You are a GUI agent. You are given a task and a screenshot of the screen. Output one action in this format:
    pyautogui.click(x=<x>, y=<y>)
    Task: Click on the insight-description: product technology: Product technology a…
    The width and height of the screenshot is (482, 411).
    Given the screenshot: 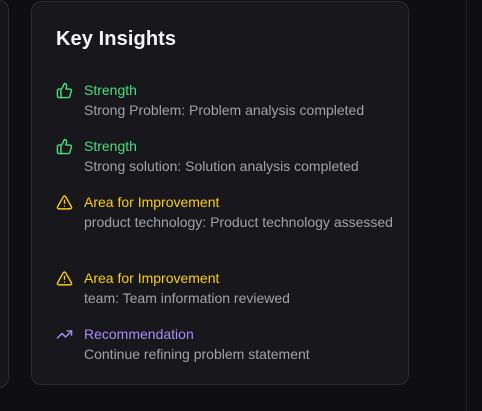 What is the action you would take?
    pyautogui.click(x=238, y=222)
    